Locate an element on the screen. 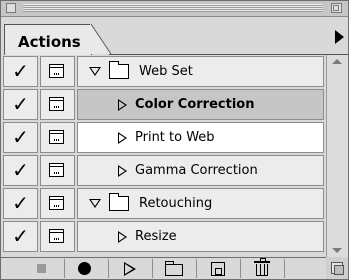 This screenshot has height=280, width=349. tab-actions-label: Actions is located at coordinates (49, 42).